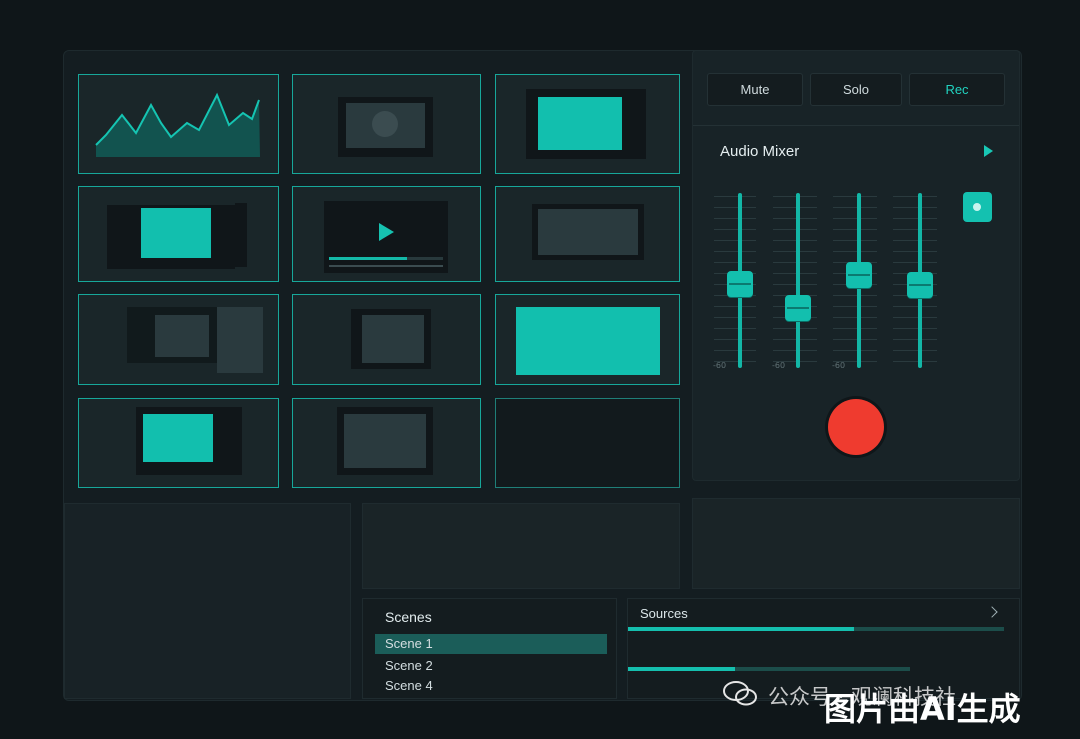 This screenshot has height=739, width=1080. What do you see at coordinates (856, 89) in the screenshot?
I see `solo-button: Solo` at bounding box center [856, 89].